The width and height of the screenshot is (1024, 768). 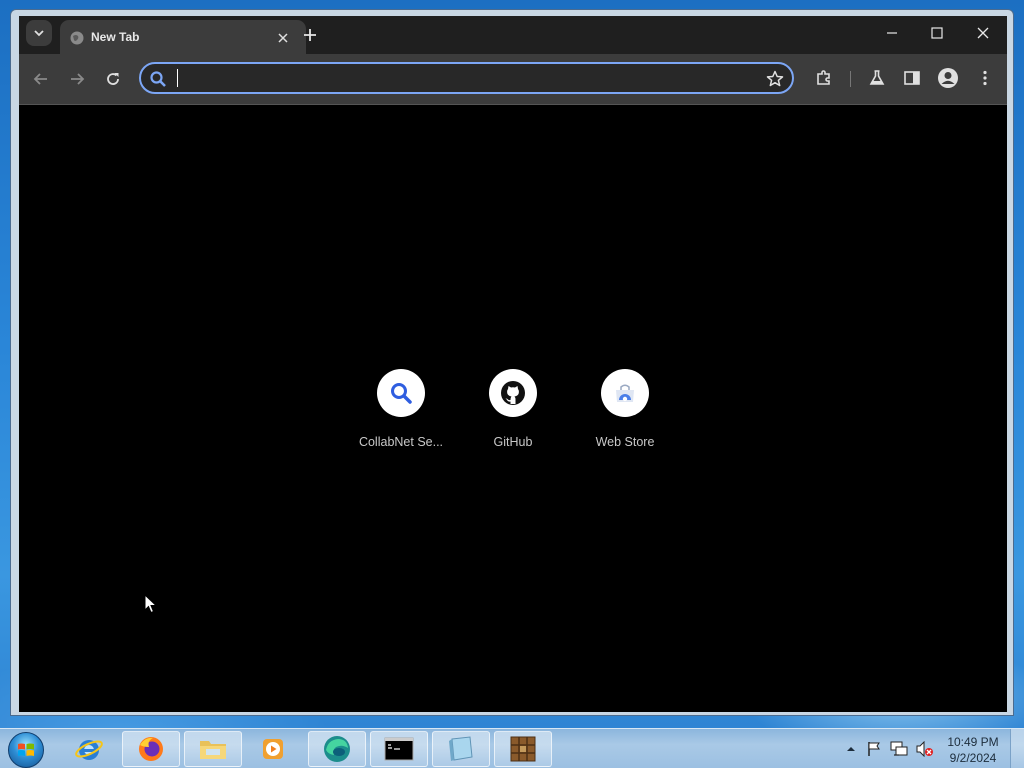 I want to click on windows-logo-icon, so click(x=26, y=750).